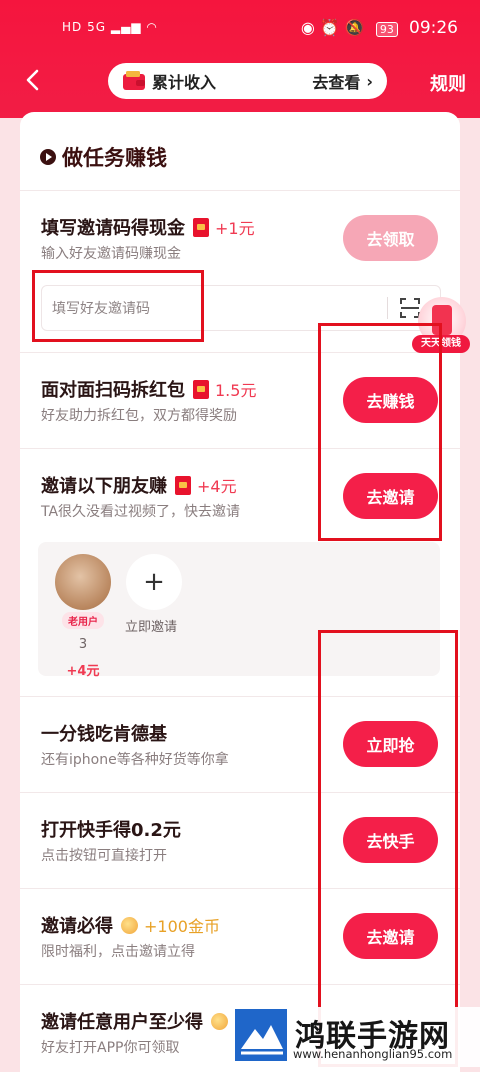 The image size is (480, 1072). I want to click on eye-icon: ◉, so click(307, 27).